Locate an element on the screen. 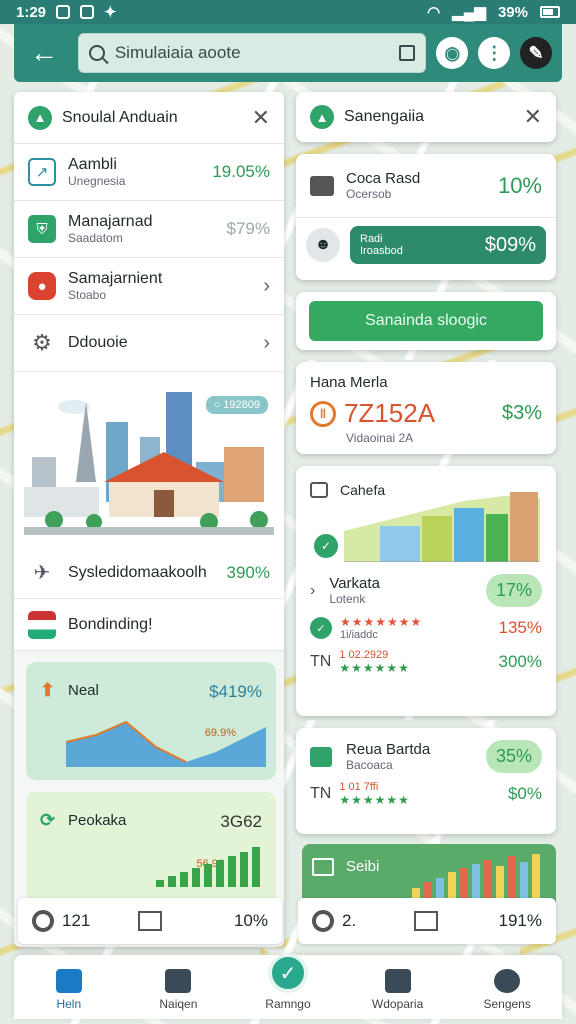 Image resolution: width=576 pixels, height=1024 pixels. home-icon is located at coordinates (68, 981).